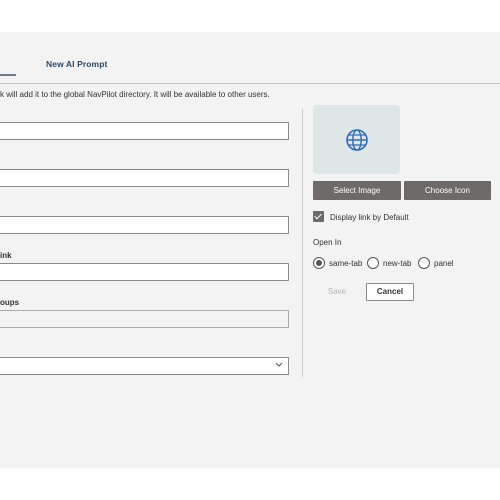  Describe the element at coordinates (144, 366) in the screenshot. I see `dropdown-select` at that location.